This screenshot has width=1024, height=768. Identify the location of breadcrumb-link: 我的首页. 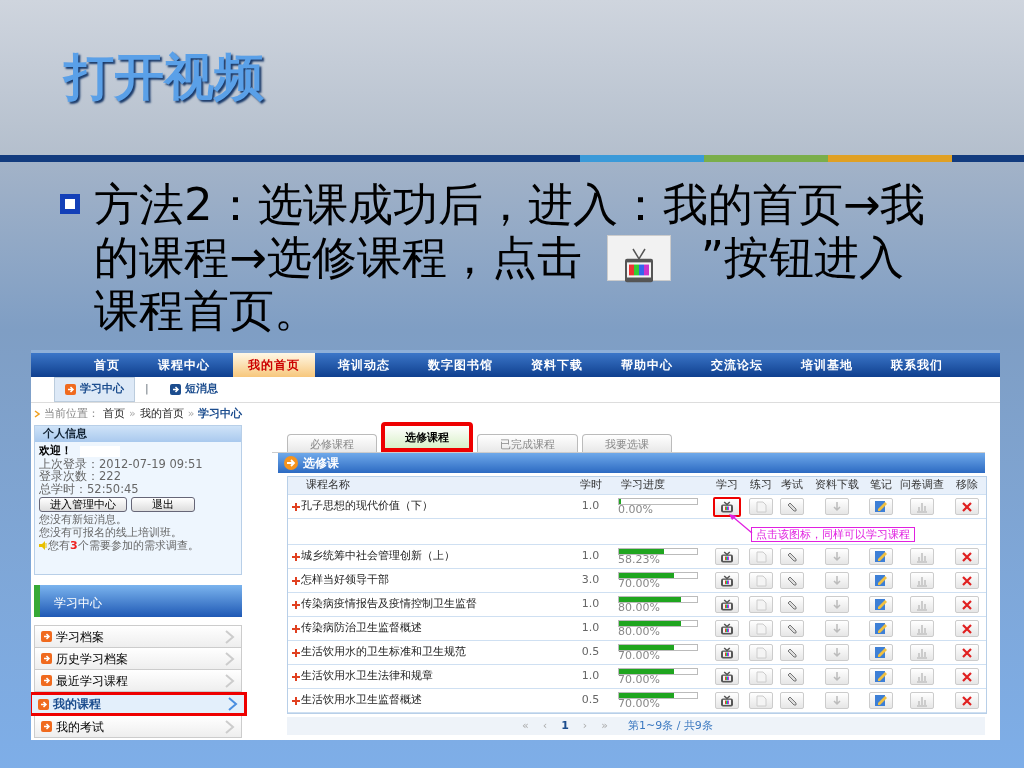
(161, 414).